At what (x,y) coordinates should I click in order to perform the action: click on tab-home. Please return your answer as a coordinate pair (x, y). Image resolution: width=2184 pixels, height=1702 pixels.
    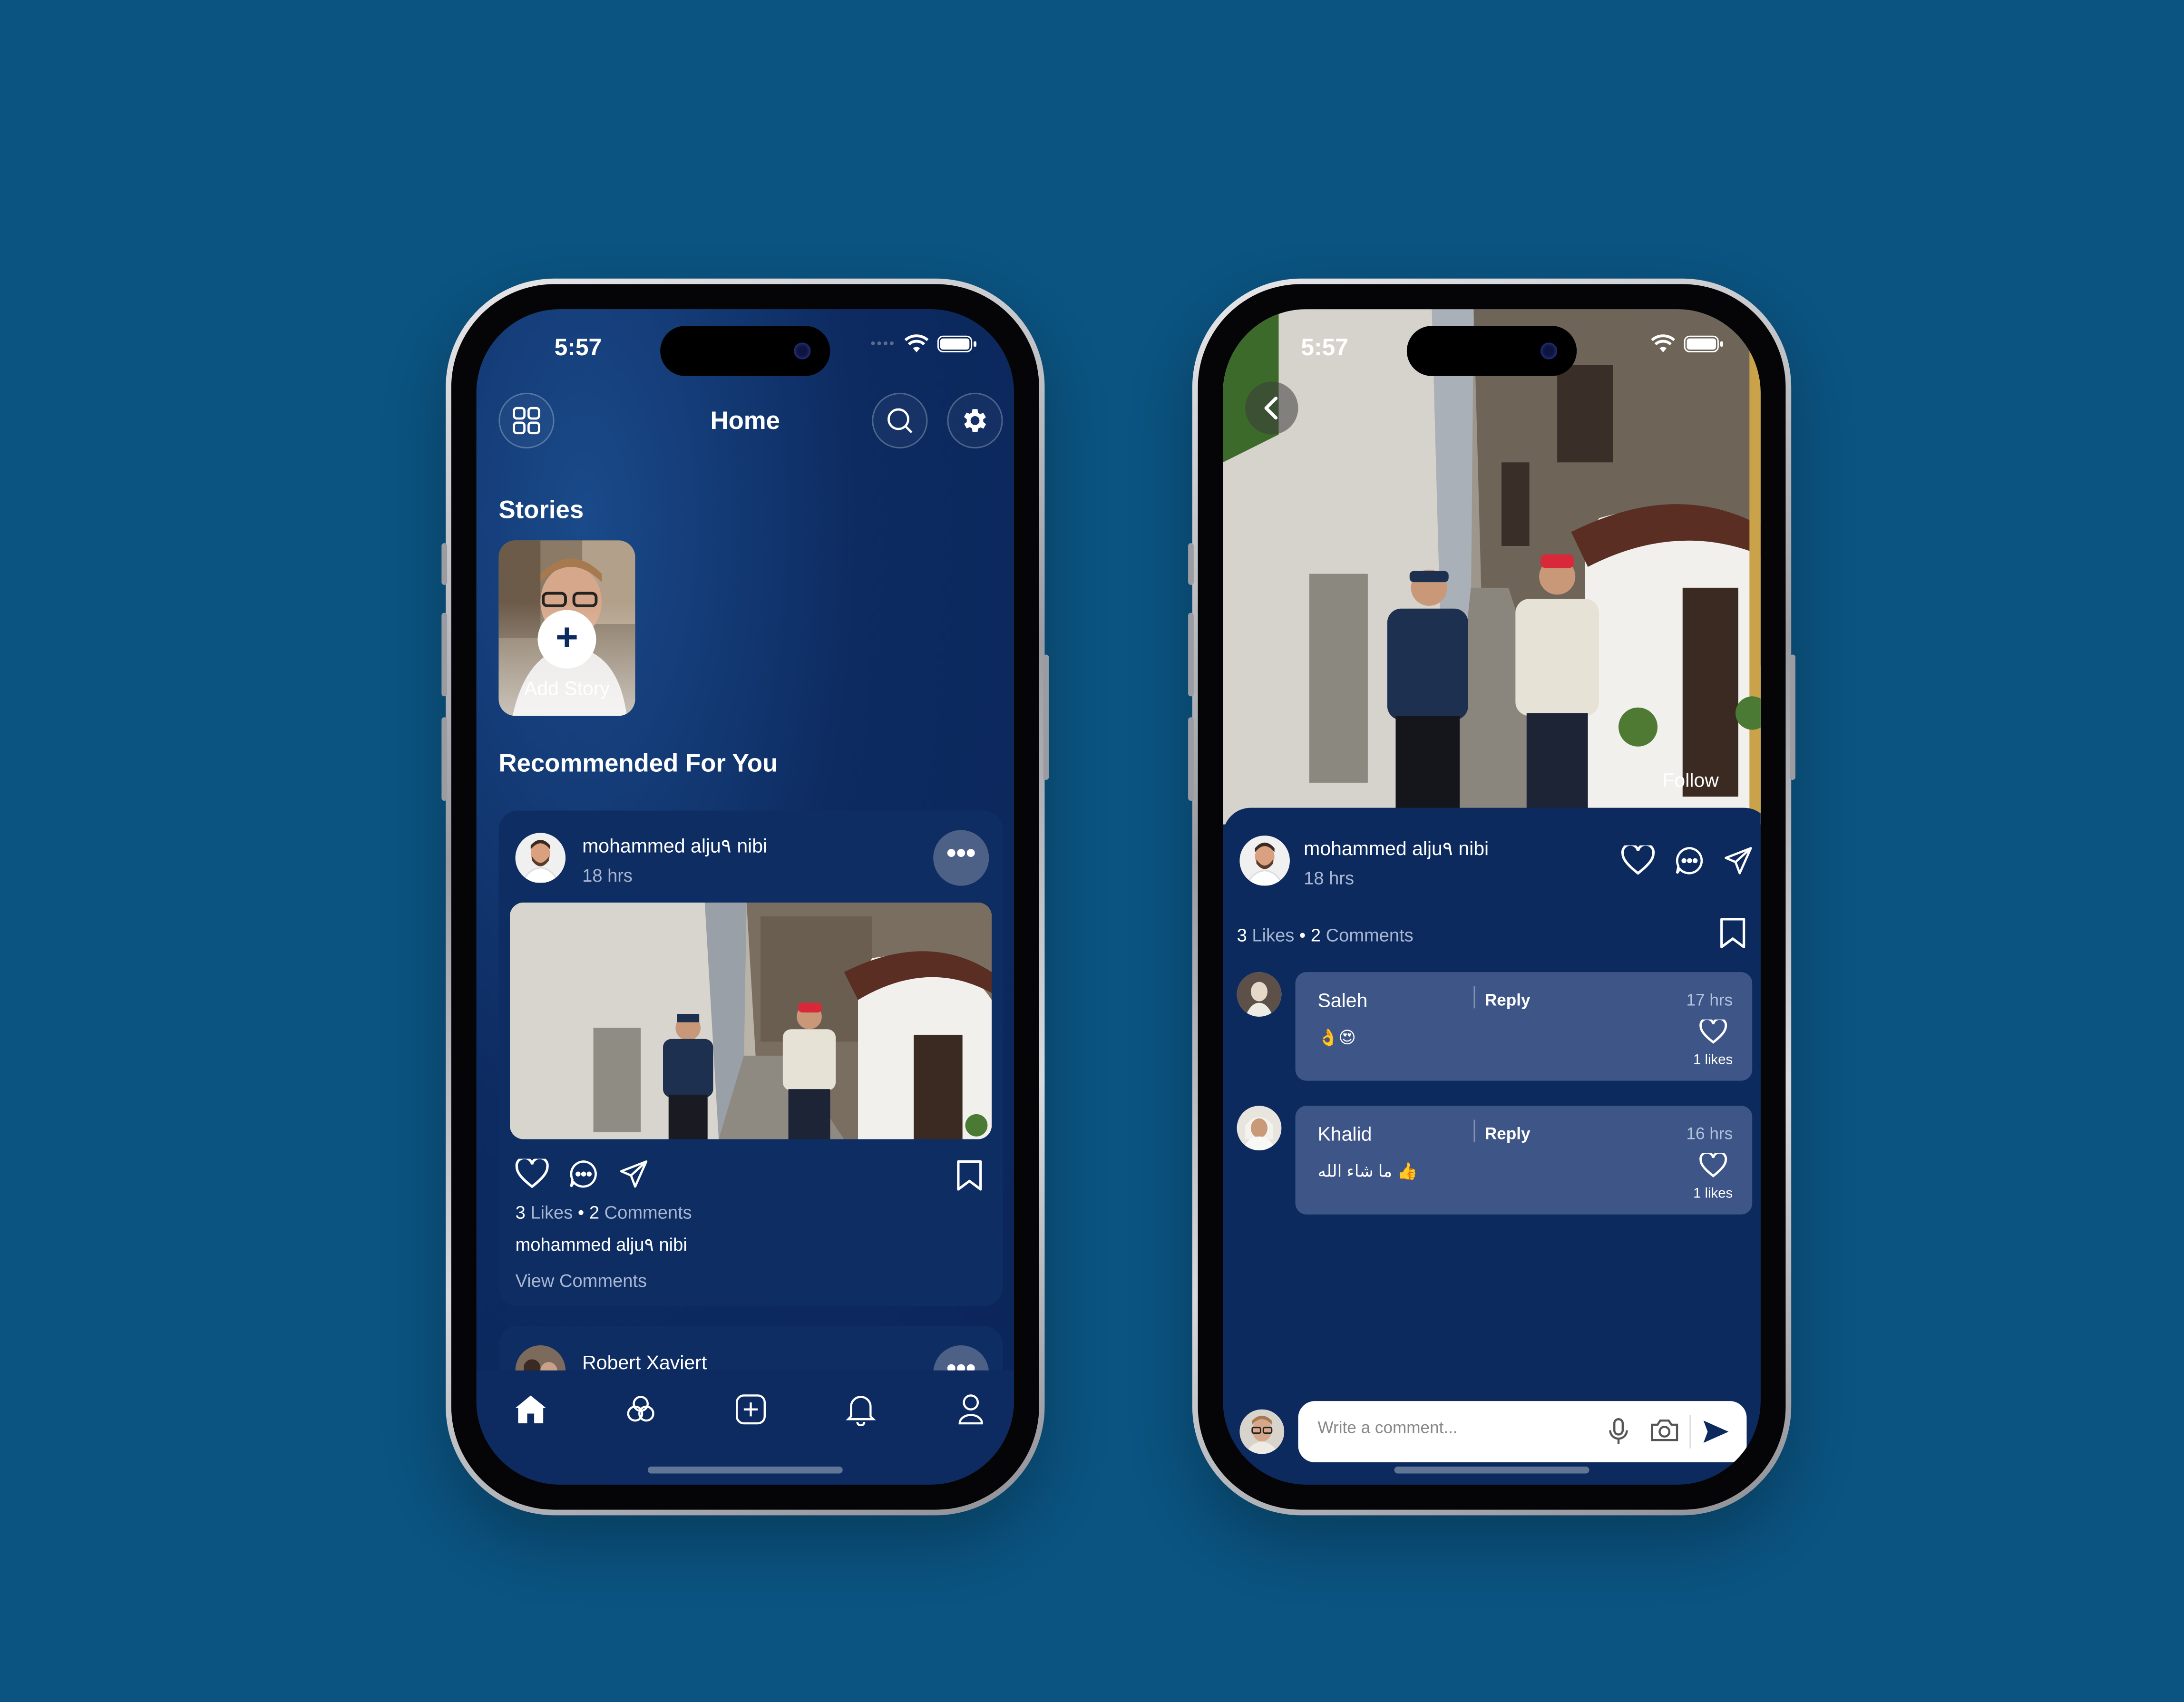
    Looking at the image, I should click on (530, 1410).